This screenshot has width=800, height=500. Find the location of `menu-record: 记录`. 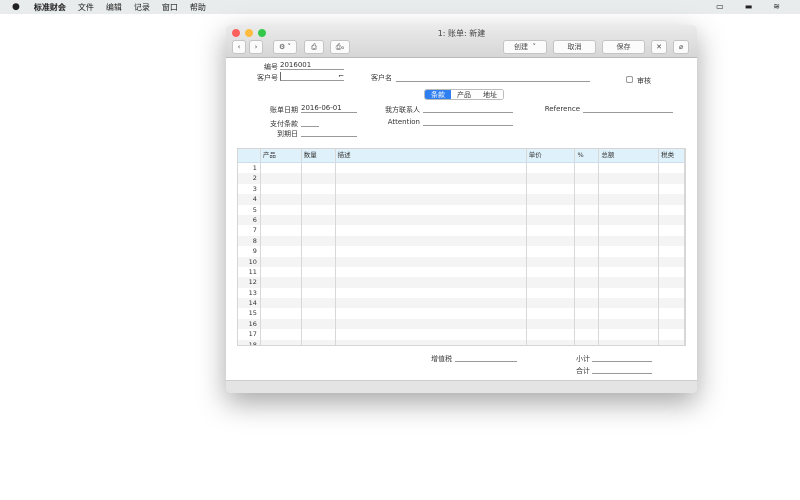

menu-record: 记录 is located at coordinates (142, 7).